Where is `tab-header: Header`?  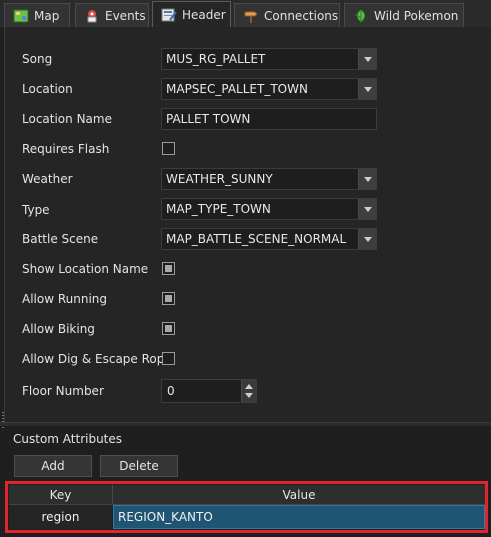 tab-header: Header is located at coordinates (191, 14).